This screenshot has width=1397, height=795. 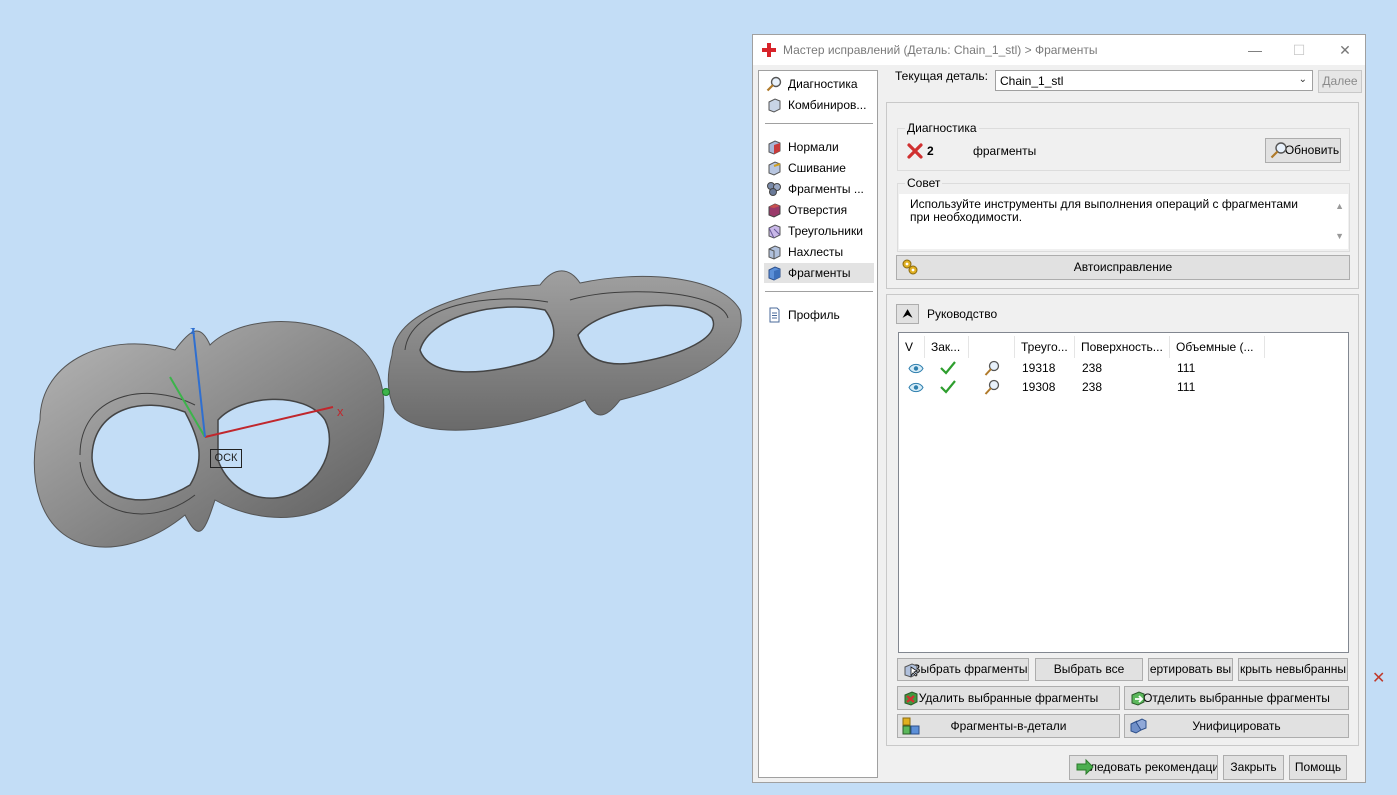 What do you see at coordinates (774, 210) in the screenshot?
I see `holes-cube-icon` at bounding box center [774, 210].